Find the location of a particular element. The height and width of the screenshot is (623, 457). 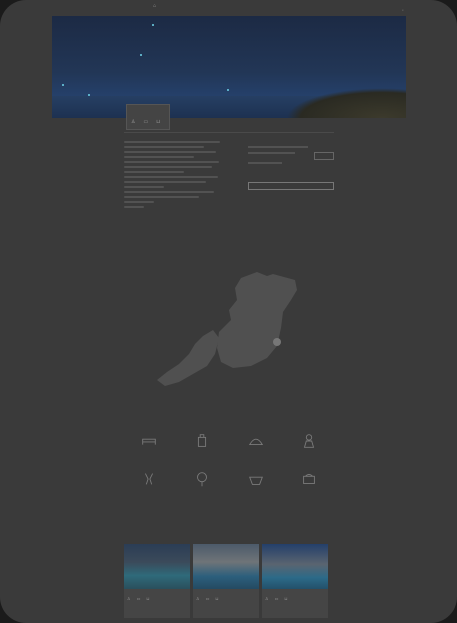

main-island-shape is located at coordinates (257, 320).